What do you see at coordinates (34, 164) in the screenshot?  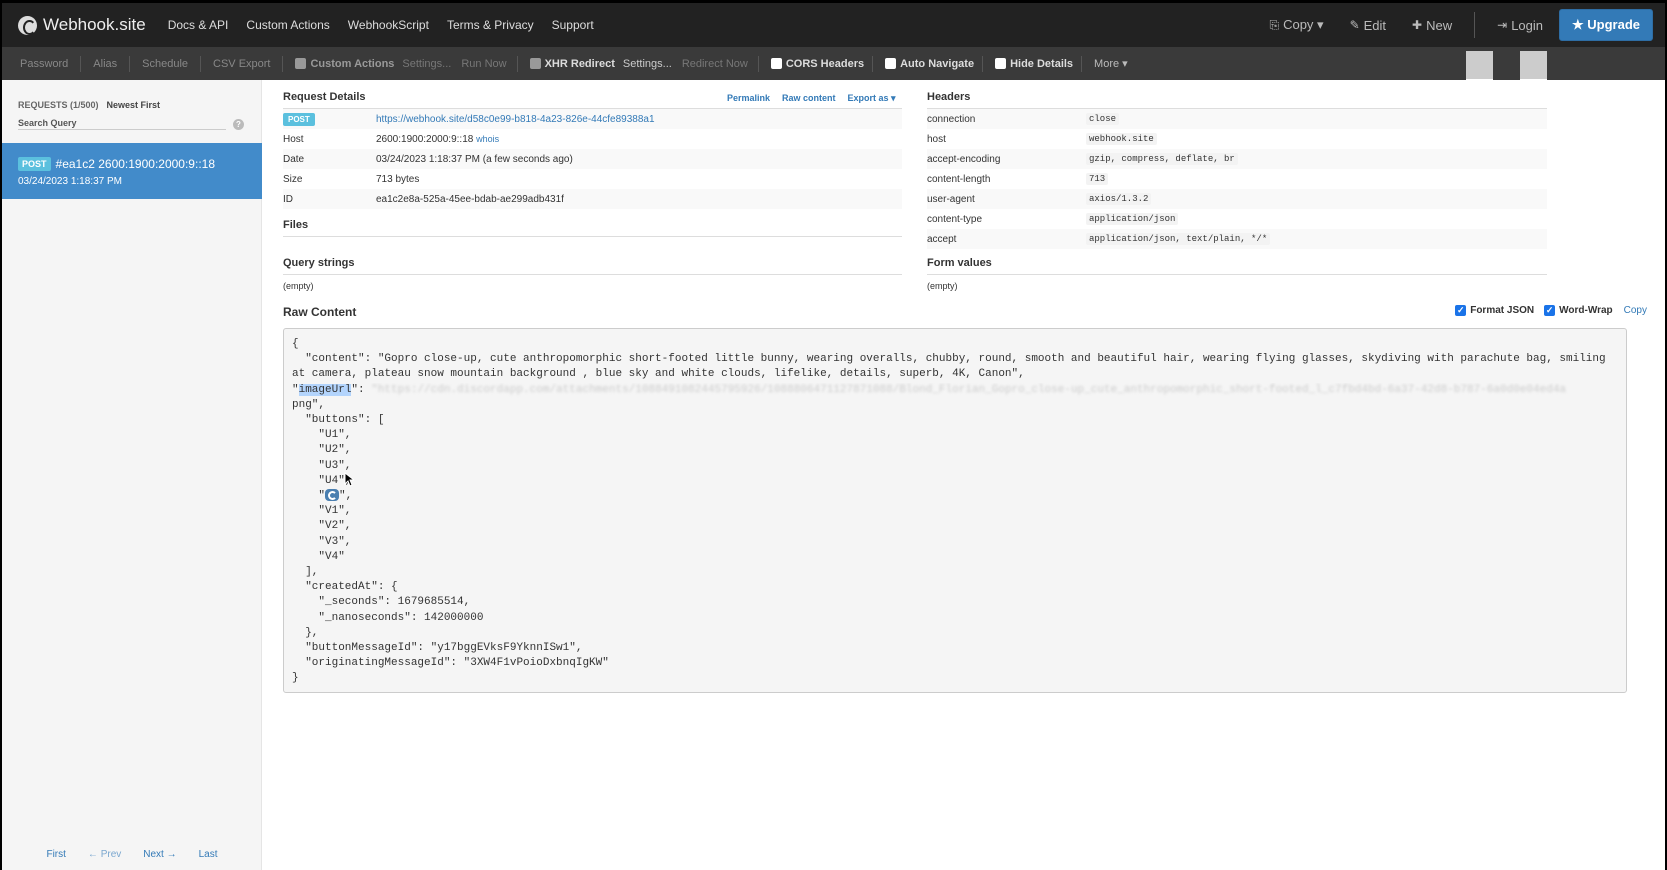 I see `method-badge: POST` at bounding box center [34, 164].